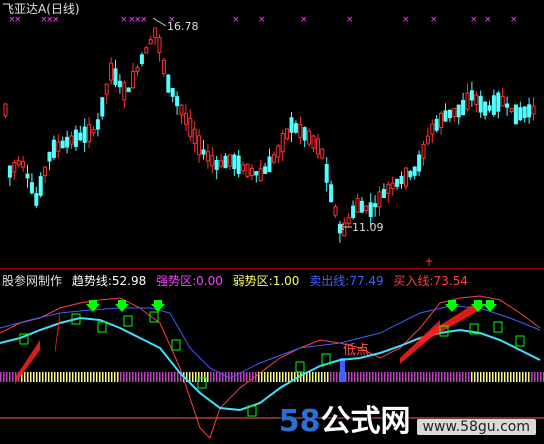 The height and width of the screenshot is (444, 544). Describe the element at coordinates (299, 421) in the screenshot. I see `watermark-58: 58` at that location.